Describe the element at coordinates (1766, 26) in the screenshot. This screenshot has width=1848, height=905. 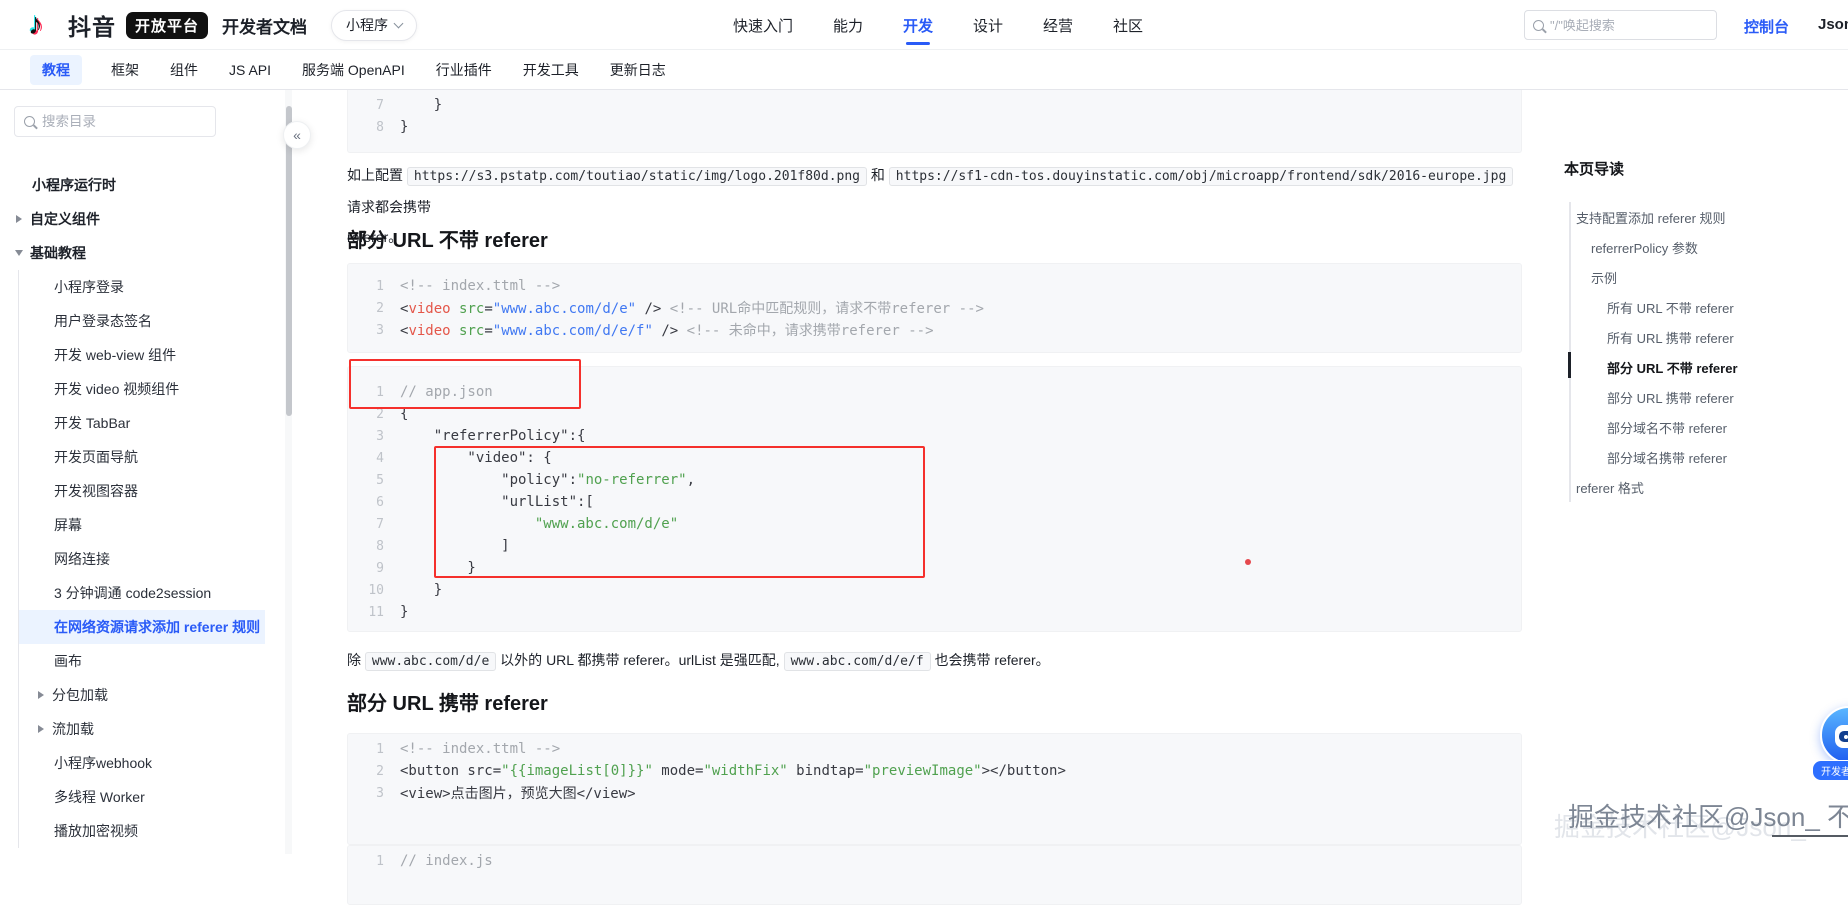
I see `console-link: 控制台` at that location.